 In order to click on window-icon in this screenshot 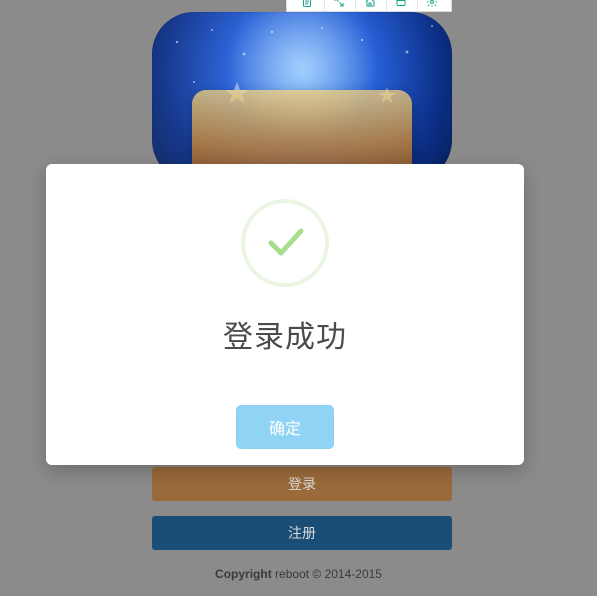, I will do `click(401, 6)`.